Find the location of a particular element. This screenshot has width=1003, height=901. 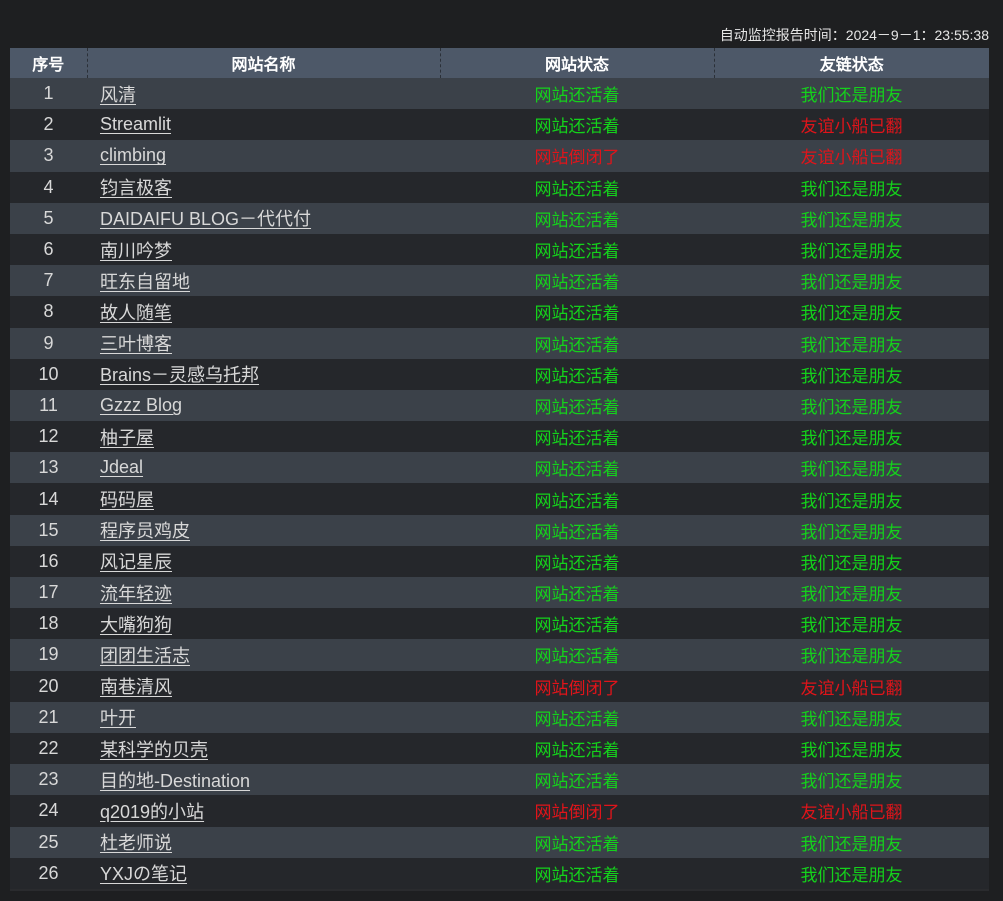

site-name-cell: 风清 is located at coordinates (263, 93).